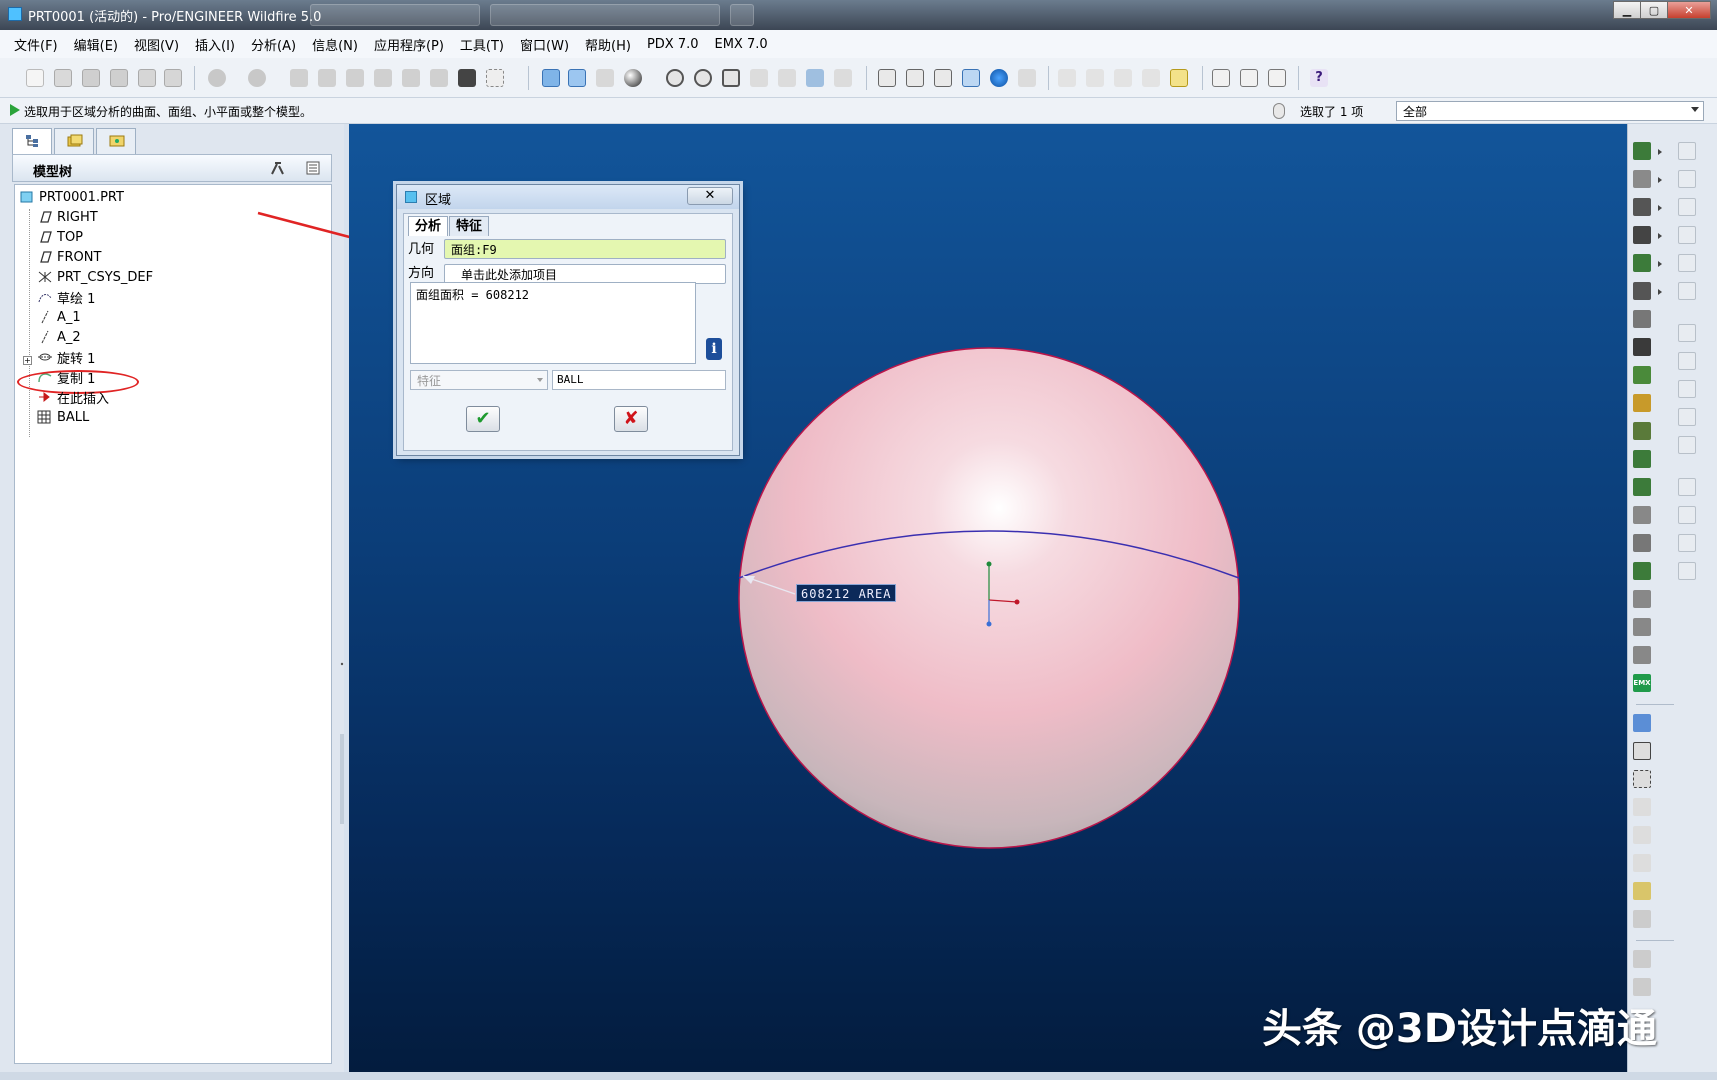 Image resolution: width=1717 pixels, height=1080 pixels. Describe the element at coordinates (1221, 78) in the screenshot. I see `window-icon` at that location.